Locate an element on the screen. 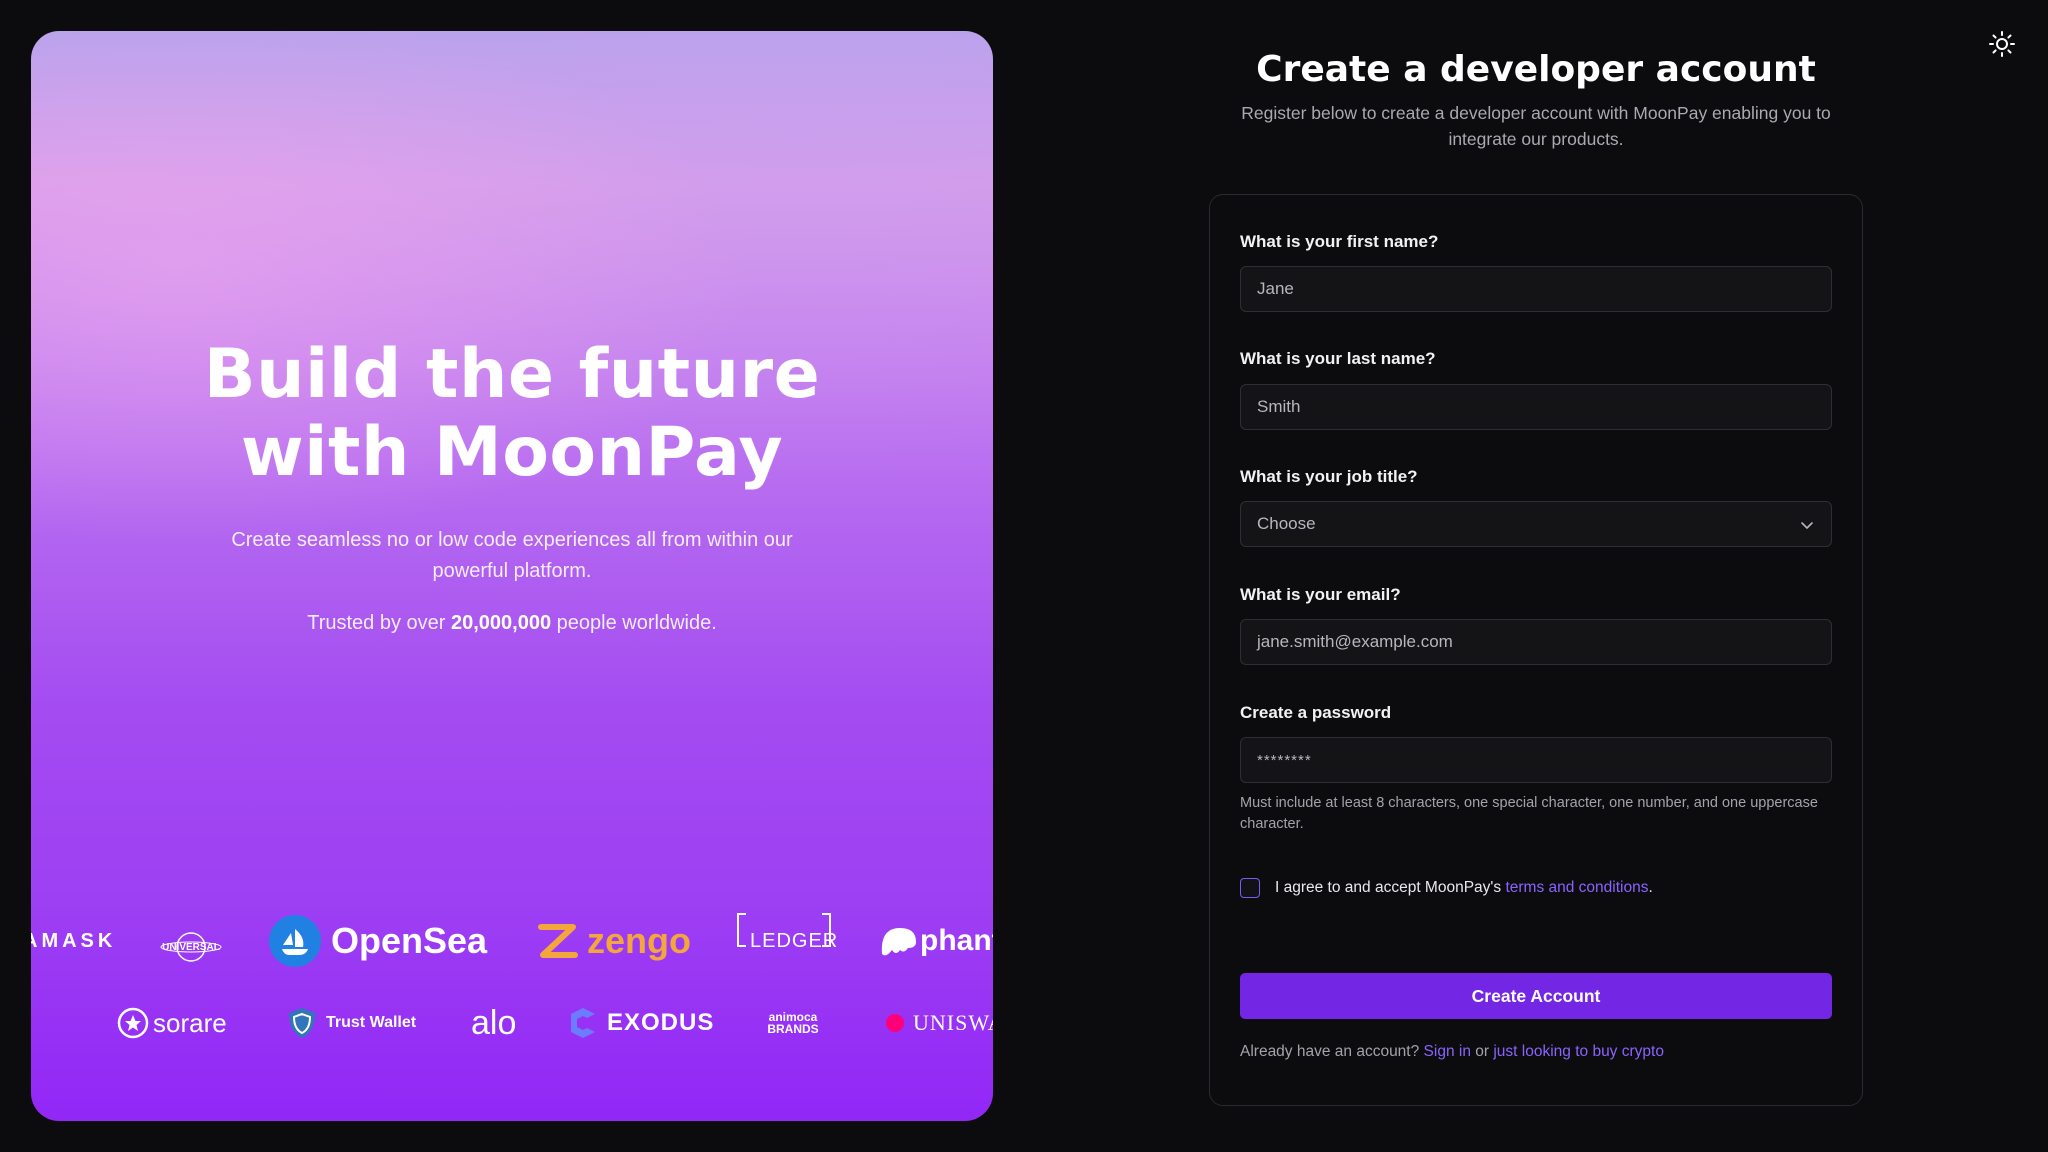 The height and width of the screenshot is (1152, 2048). trust-count: 20,000,000 is located at coordinates (501, 623).